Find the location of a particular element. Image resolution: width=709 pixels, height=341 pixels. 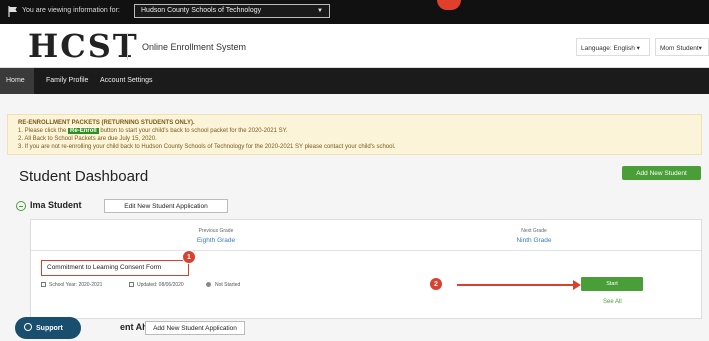

add-application-button: Add New Student Application is located at coordinates (195, 328).